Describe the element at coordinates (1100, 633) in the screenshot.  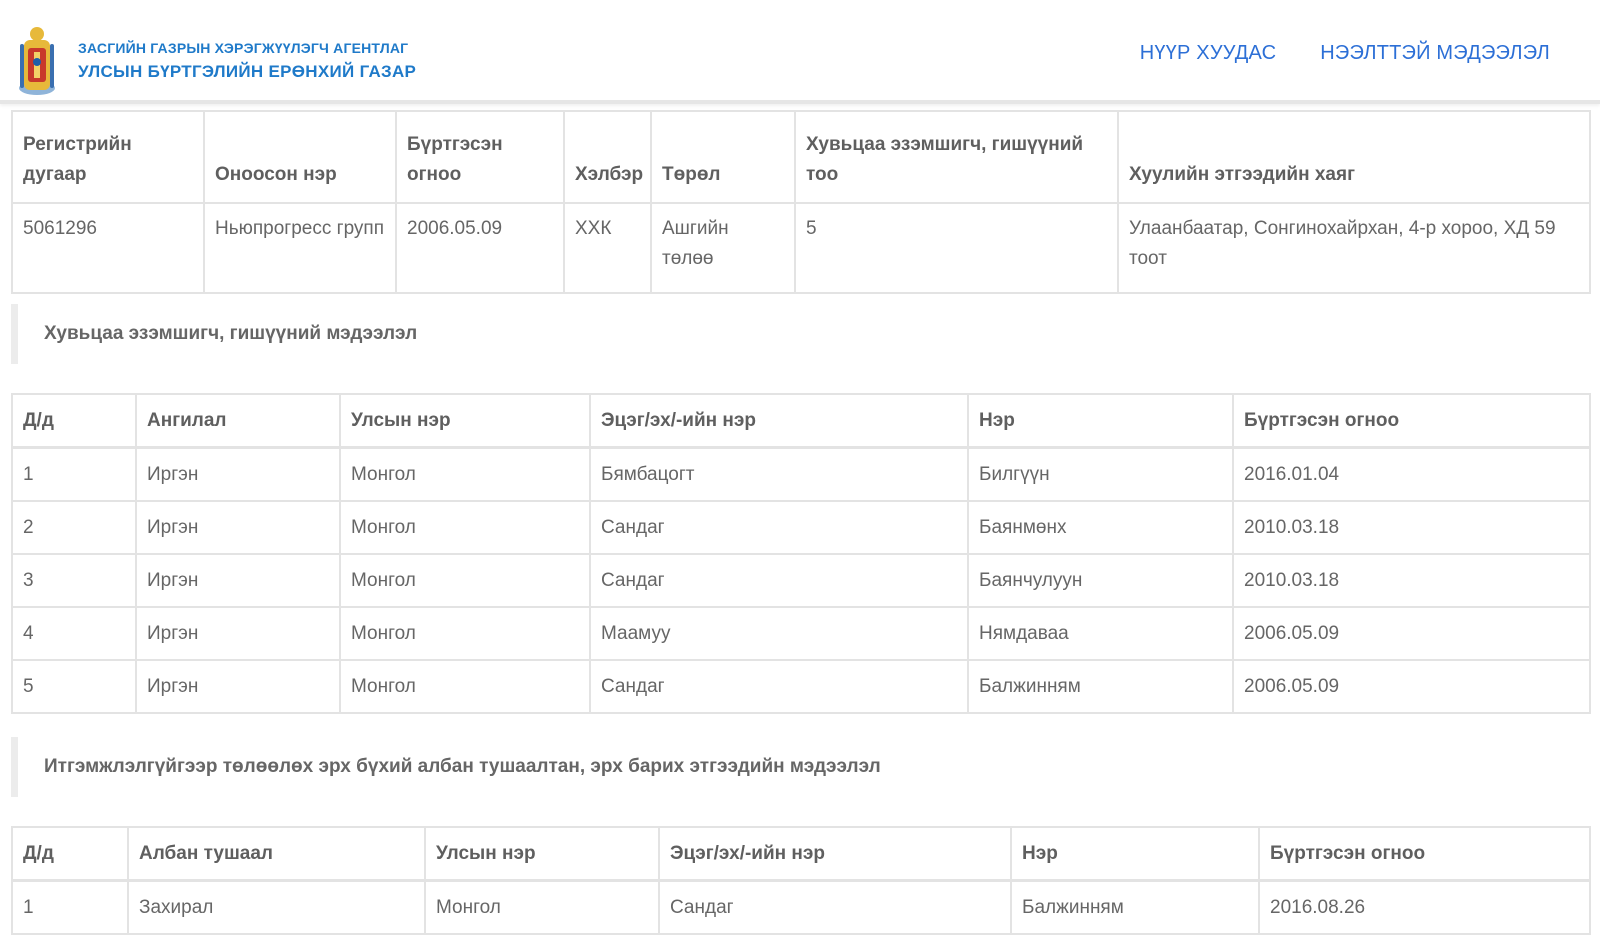
I see `table-cell: Нямдаваа` at that location.